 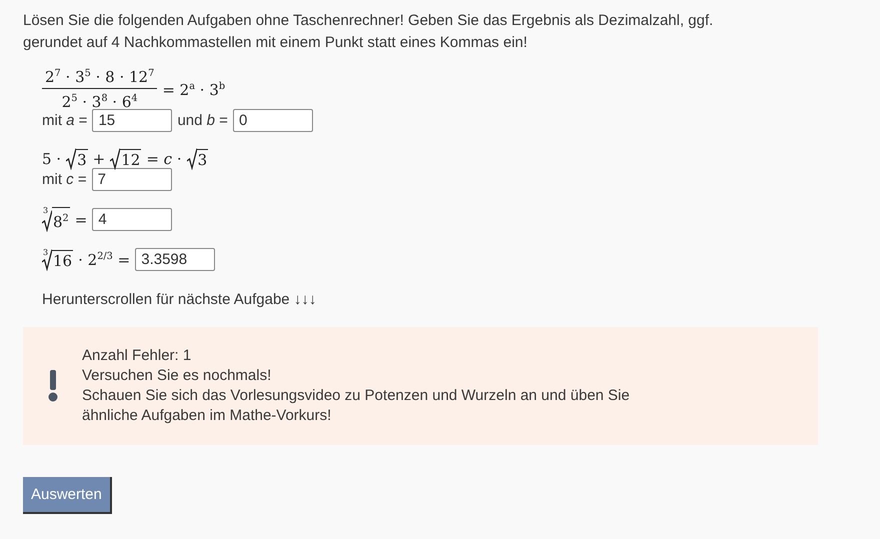 What do you see at coordinates (272, 120) in the screenshot?
I see `answer-field: 0` at bounding box center [272, 120].